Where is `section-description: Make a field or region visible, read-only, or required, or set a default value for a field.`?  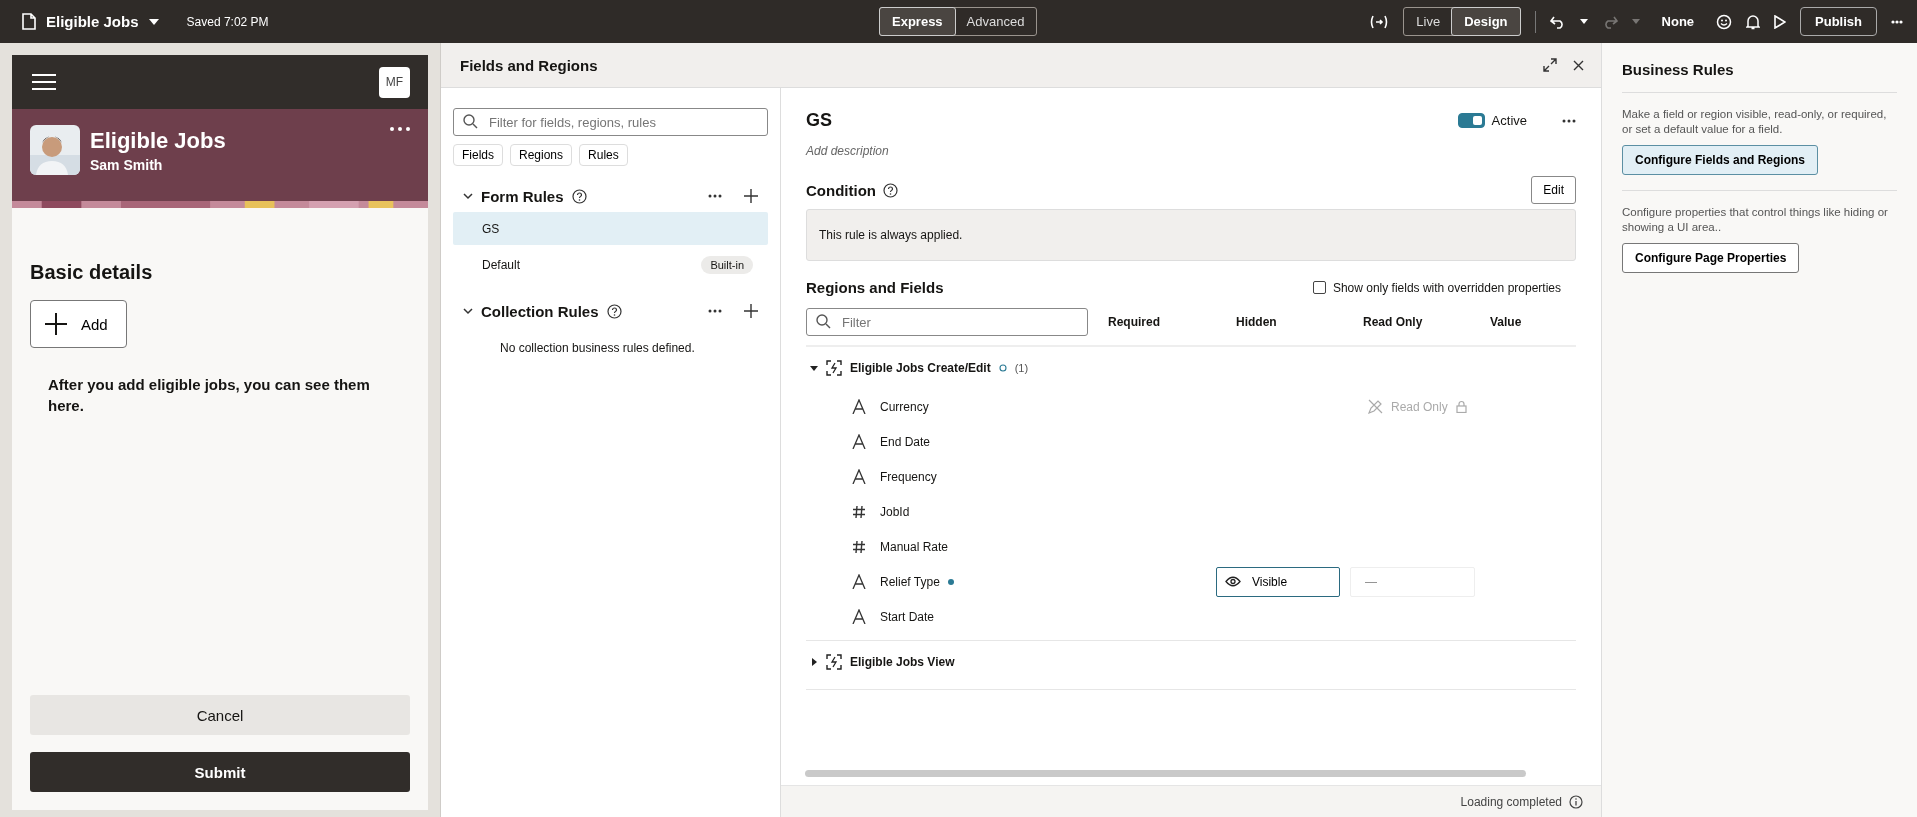
section-description: Make a field or region visible, read-only, or required, or set a default value for a field. is located at coordinates (1755, 122).